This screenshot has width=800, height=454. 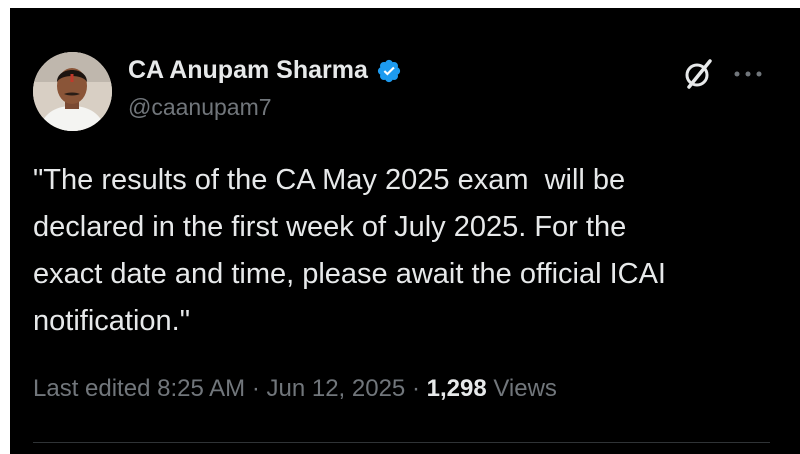 I want to click on edited-label: Last edited, so click(x=91, y=388).